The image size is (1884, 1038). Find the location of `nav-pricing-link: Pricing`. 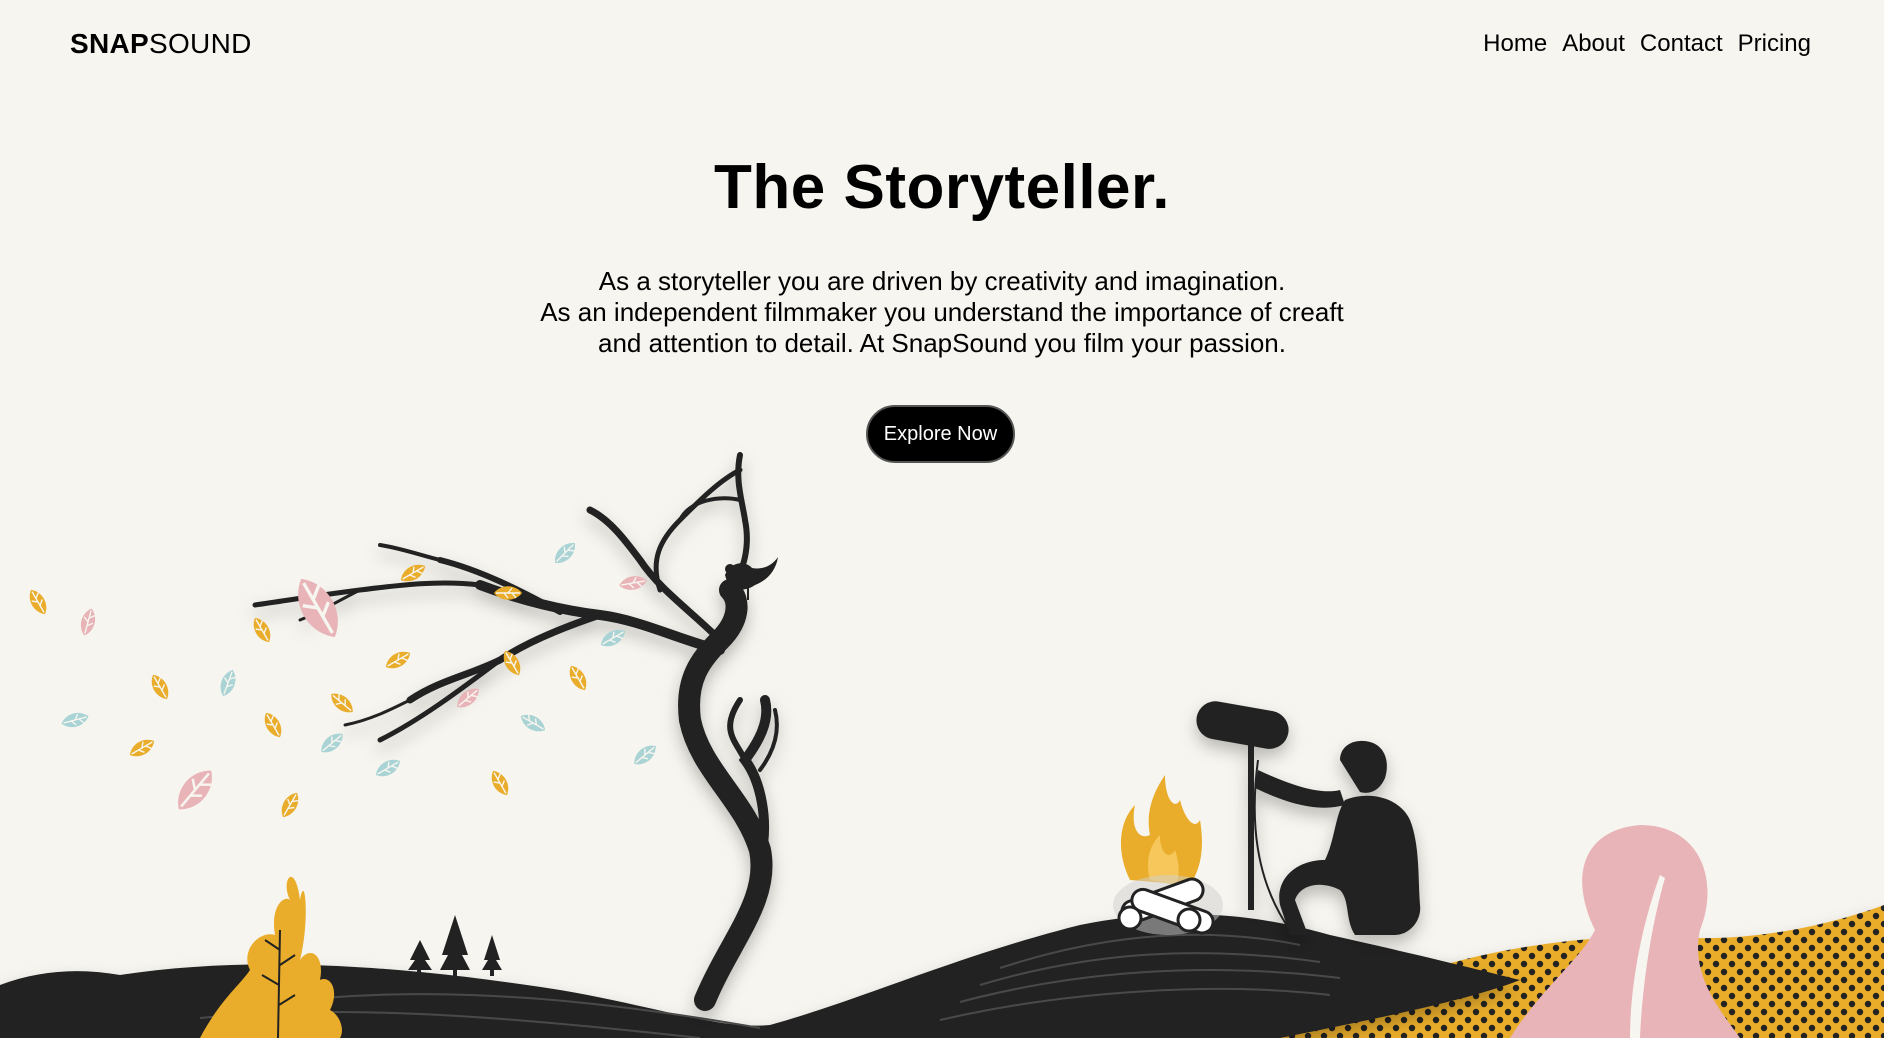

nav-pricing-link: Pricing is located at coordinates (1774, 44).